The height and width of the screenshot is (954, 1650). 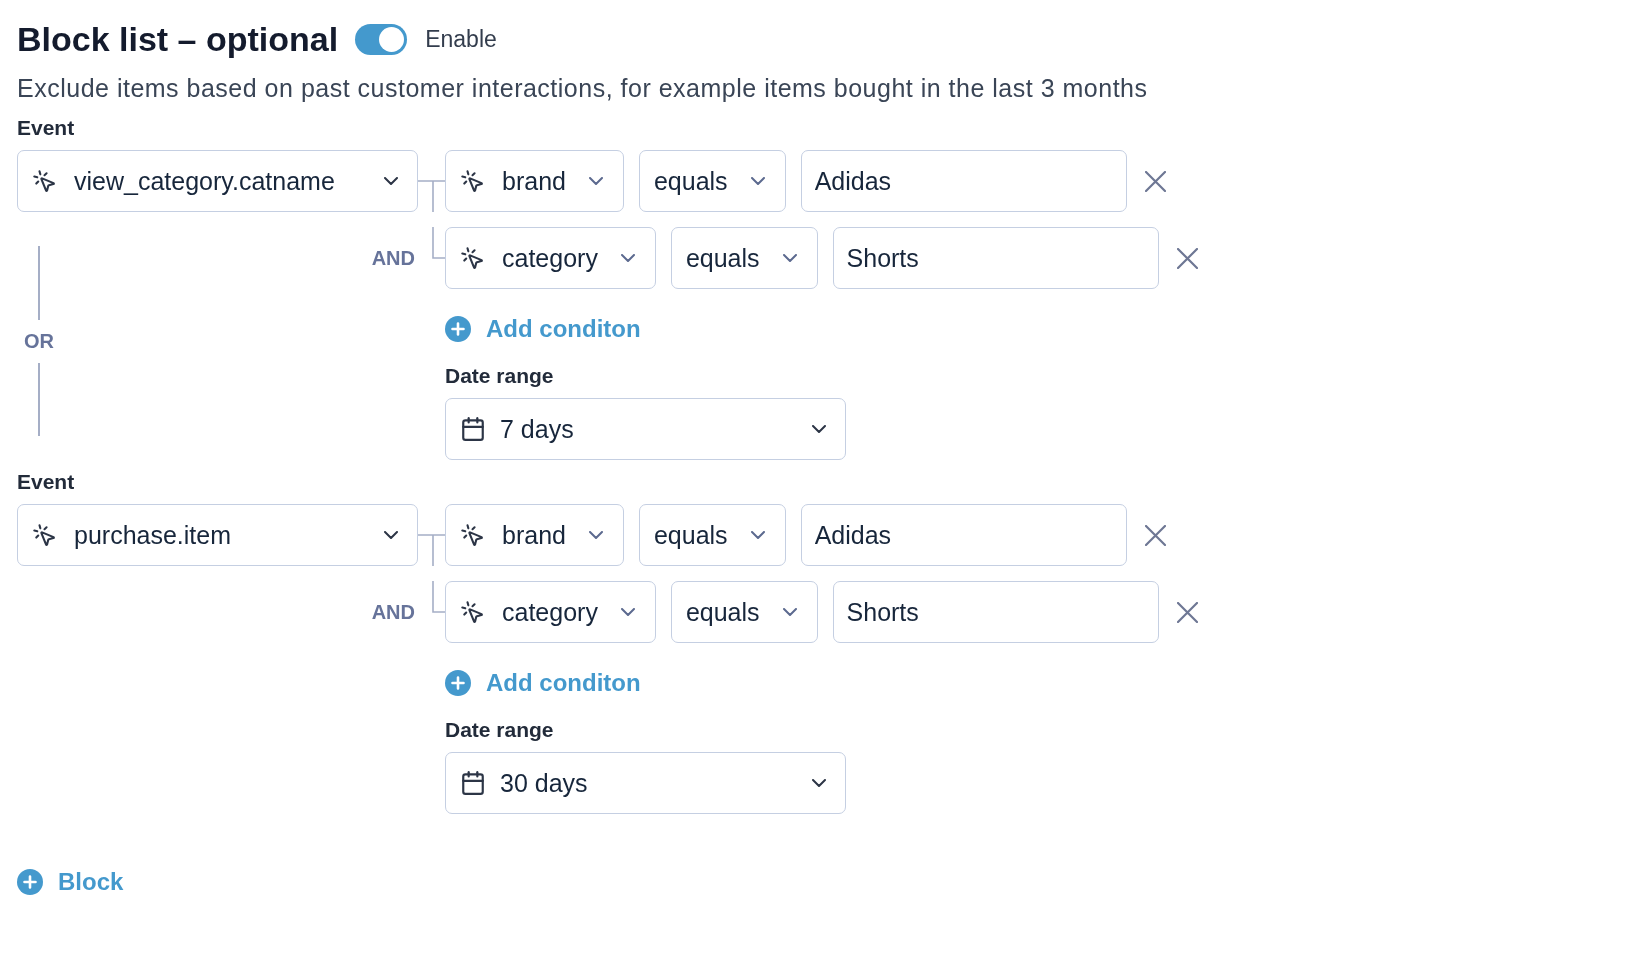 What do you see at coordinates (461, 39) in the screenshot?
I see `toggle-label: Enable` at bounding box center [461, 39].